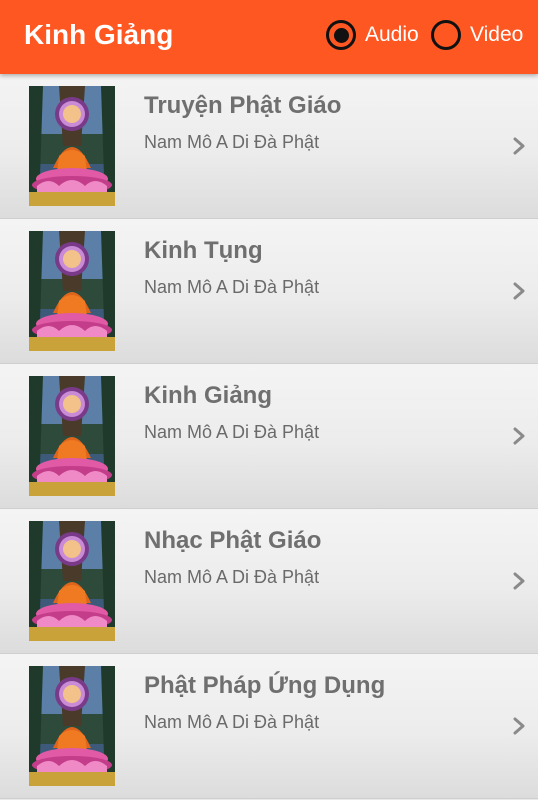 Image resolution: width=538 pixels, height=800 pixels. What do you see at coordinates (208, 395) in the screenshot?
I see `item-title: Kinh Giảng` at bounding box center [208, 395].